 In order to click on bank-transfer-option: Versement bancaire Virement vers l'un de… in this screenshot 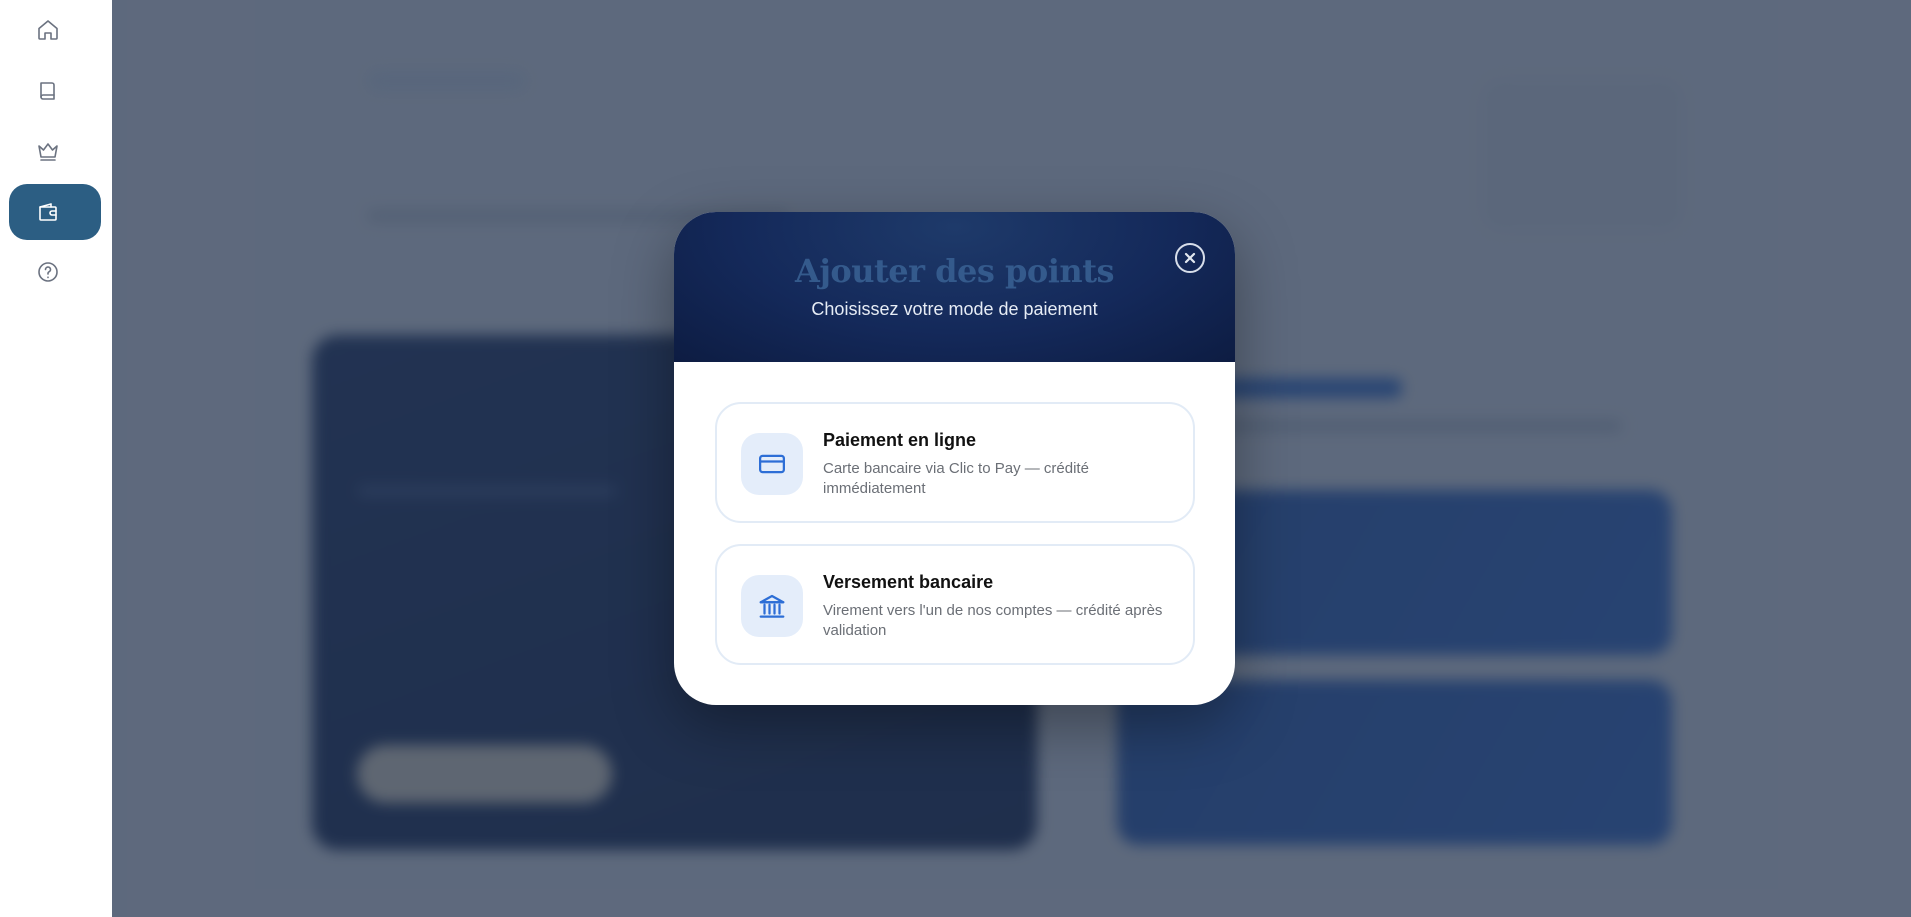, I will do `click(955, 604)`.